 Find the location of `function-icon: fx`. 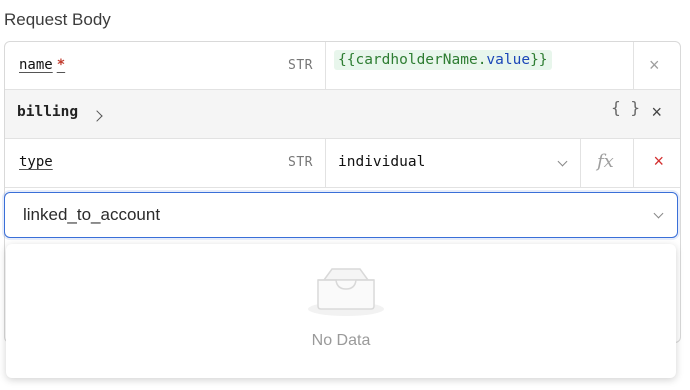

function-icon: fx is located at coordinates (605, 161).